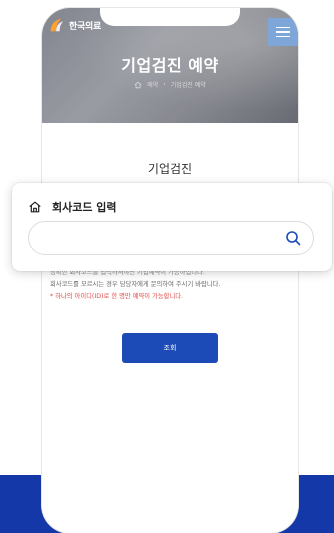 The height and width of the screenshot is (533, 334). Describe the element at coordinates (170, 169) in the screenshot. I see `section-title: 기업검진` at that location.